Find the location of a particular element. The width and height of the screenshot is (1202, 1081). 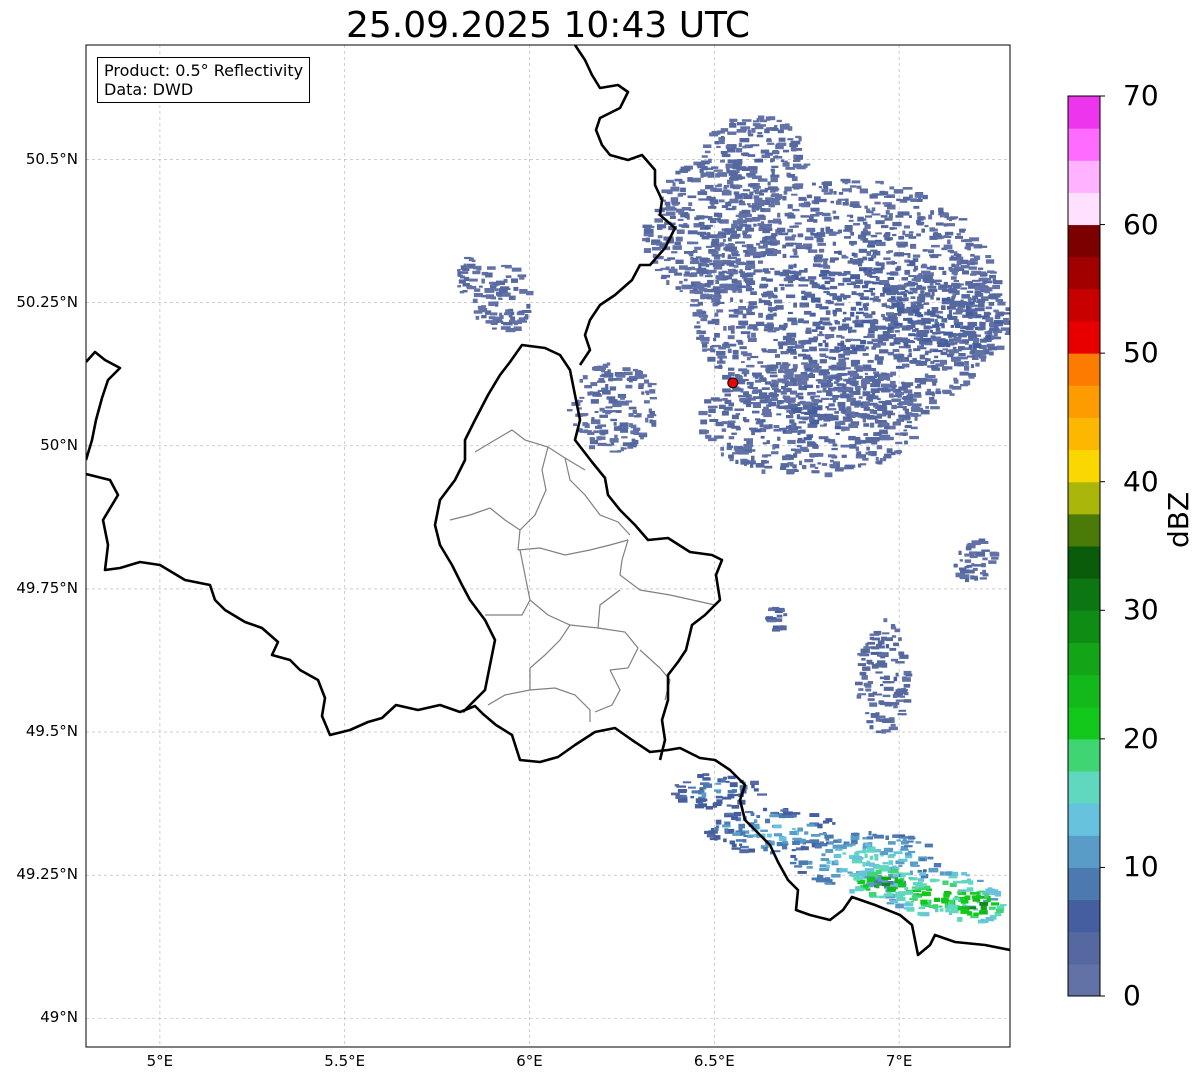

lat-tick-label: 49.25°N is located at coordinates (47, 874).